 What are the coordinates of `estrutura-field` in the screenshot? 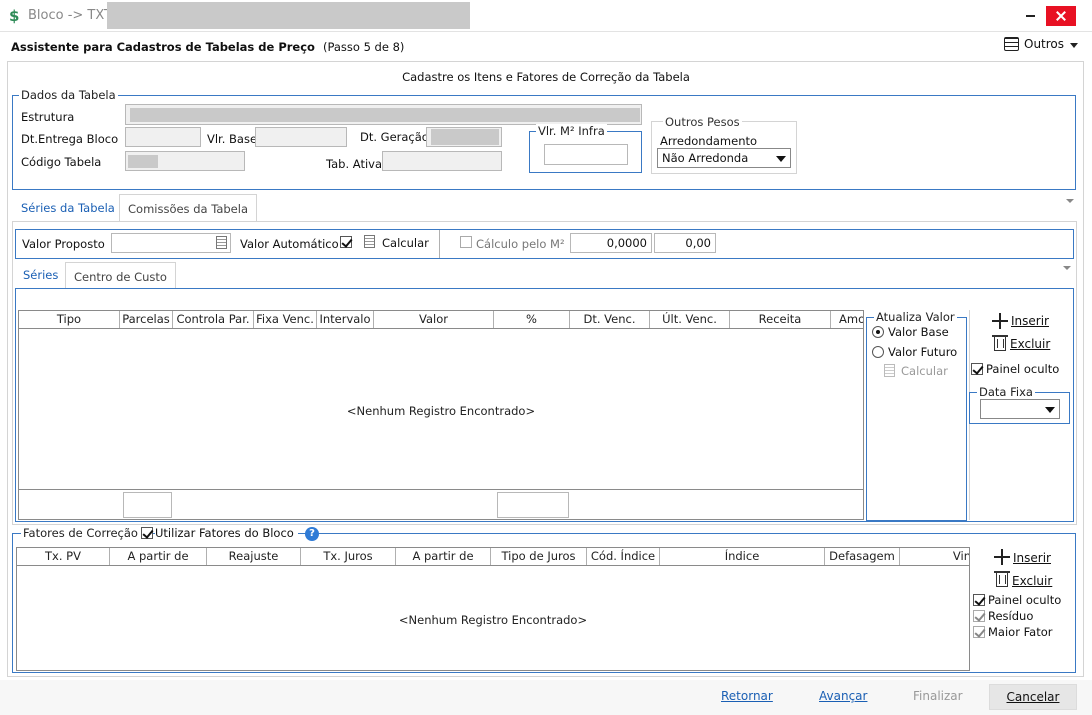 It's located at (383, 114).